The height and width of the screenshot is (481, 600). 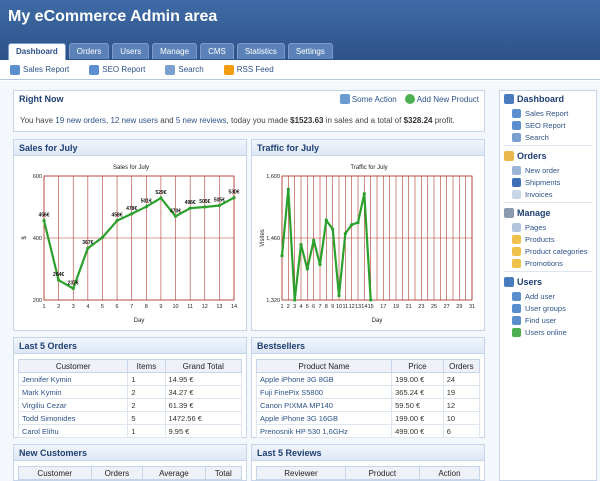 I want to click on table-row: Canon PIXMA MP140 59.50 €12, so click(x=368, y=405).